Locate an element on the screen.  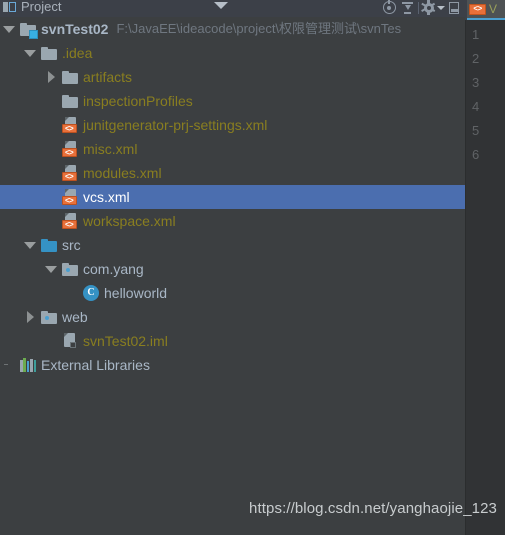
tree-row-inspectionprofiles: inspectionProfiles is located at coordinates (232, 101).